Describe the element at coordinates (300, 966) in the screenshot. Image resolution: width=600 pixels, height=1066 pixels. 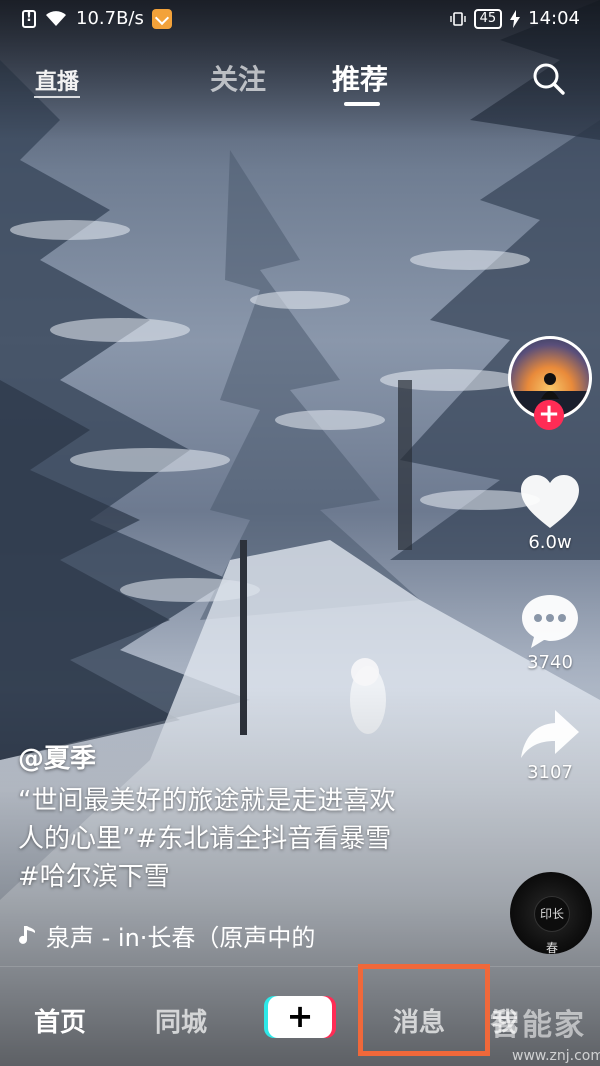
I see `divider` at that location.